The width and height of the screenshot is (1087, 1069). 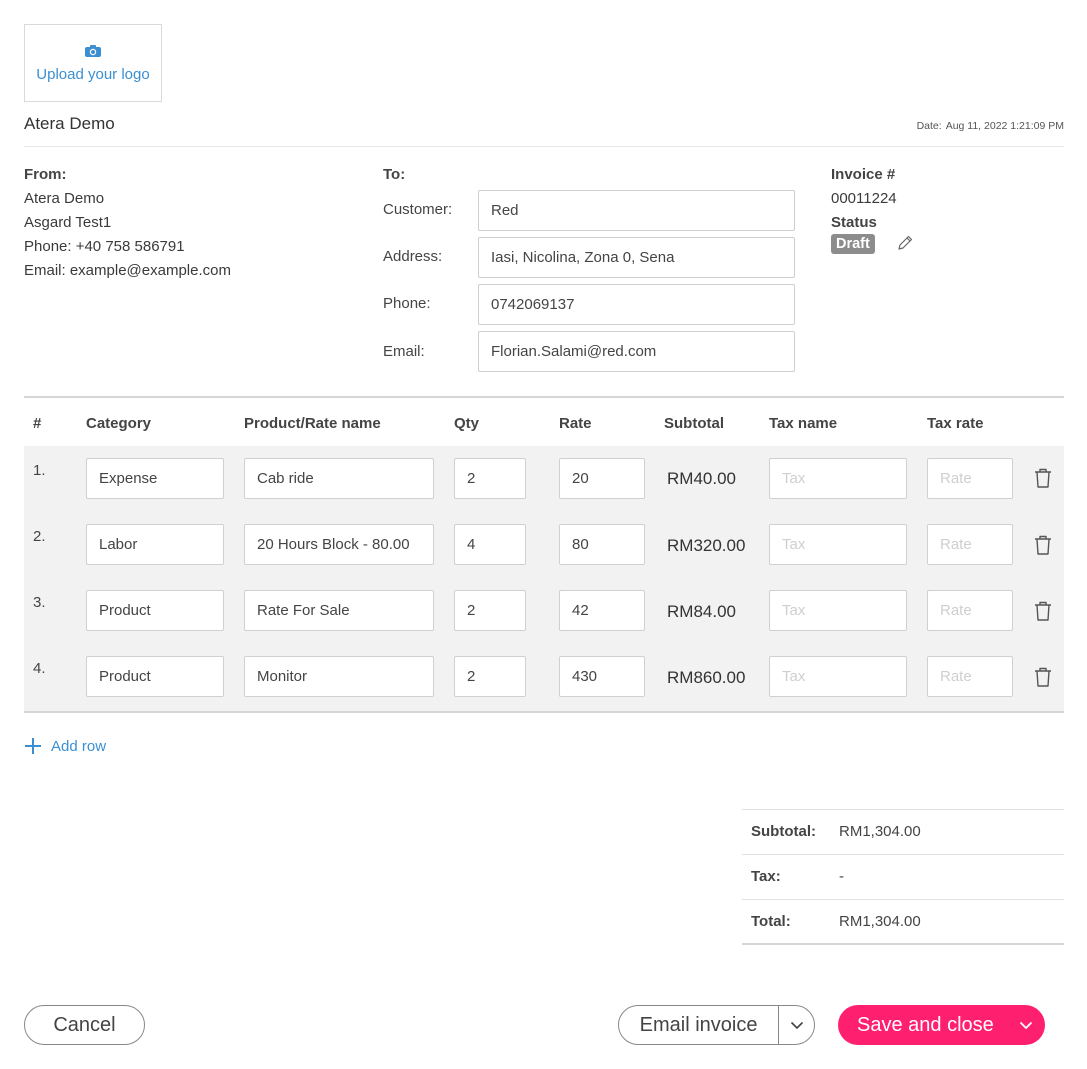 What do you see at coordinates (706, 545) in the screenshot?
I see `row-subtotal: RM320.00` at bounding box center [706, 545].